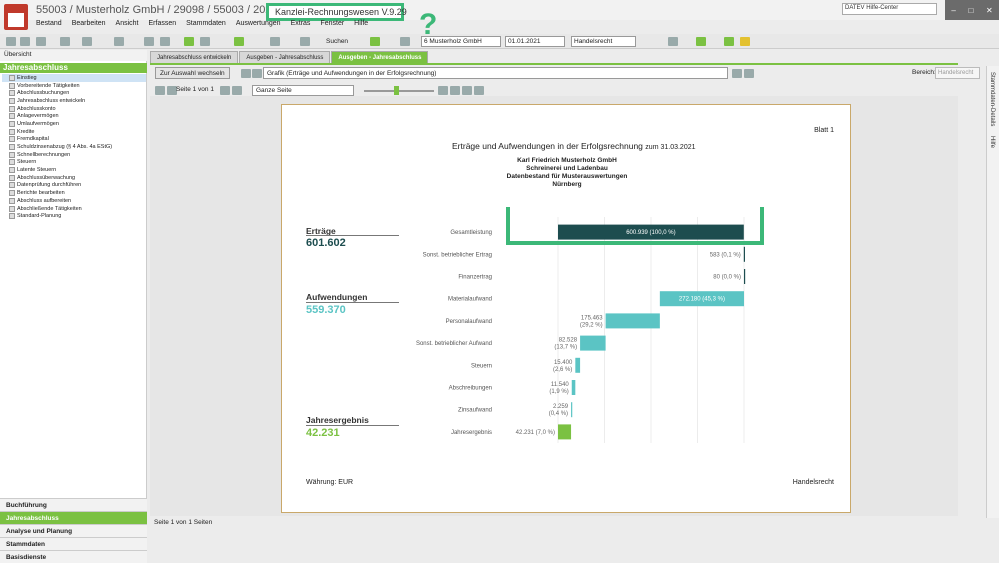 This screenshot has height=563, width=999. What do you see at coordinates (160, 90) in the screenshot?
I see `first-page-icon` at bounding box center [160, 90].